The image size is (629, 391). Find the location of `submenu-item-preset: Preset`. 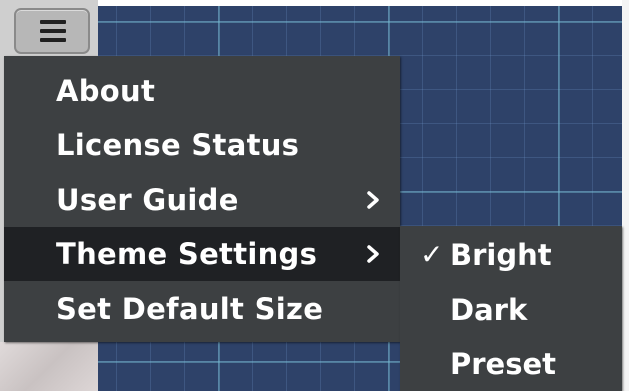

submenu-item-preset: Preset is located at coordinates (511, 364).